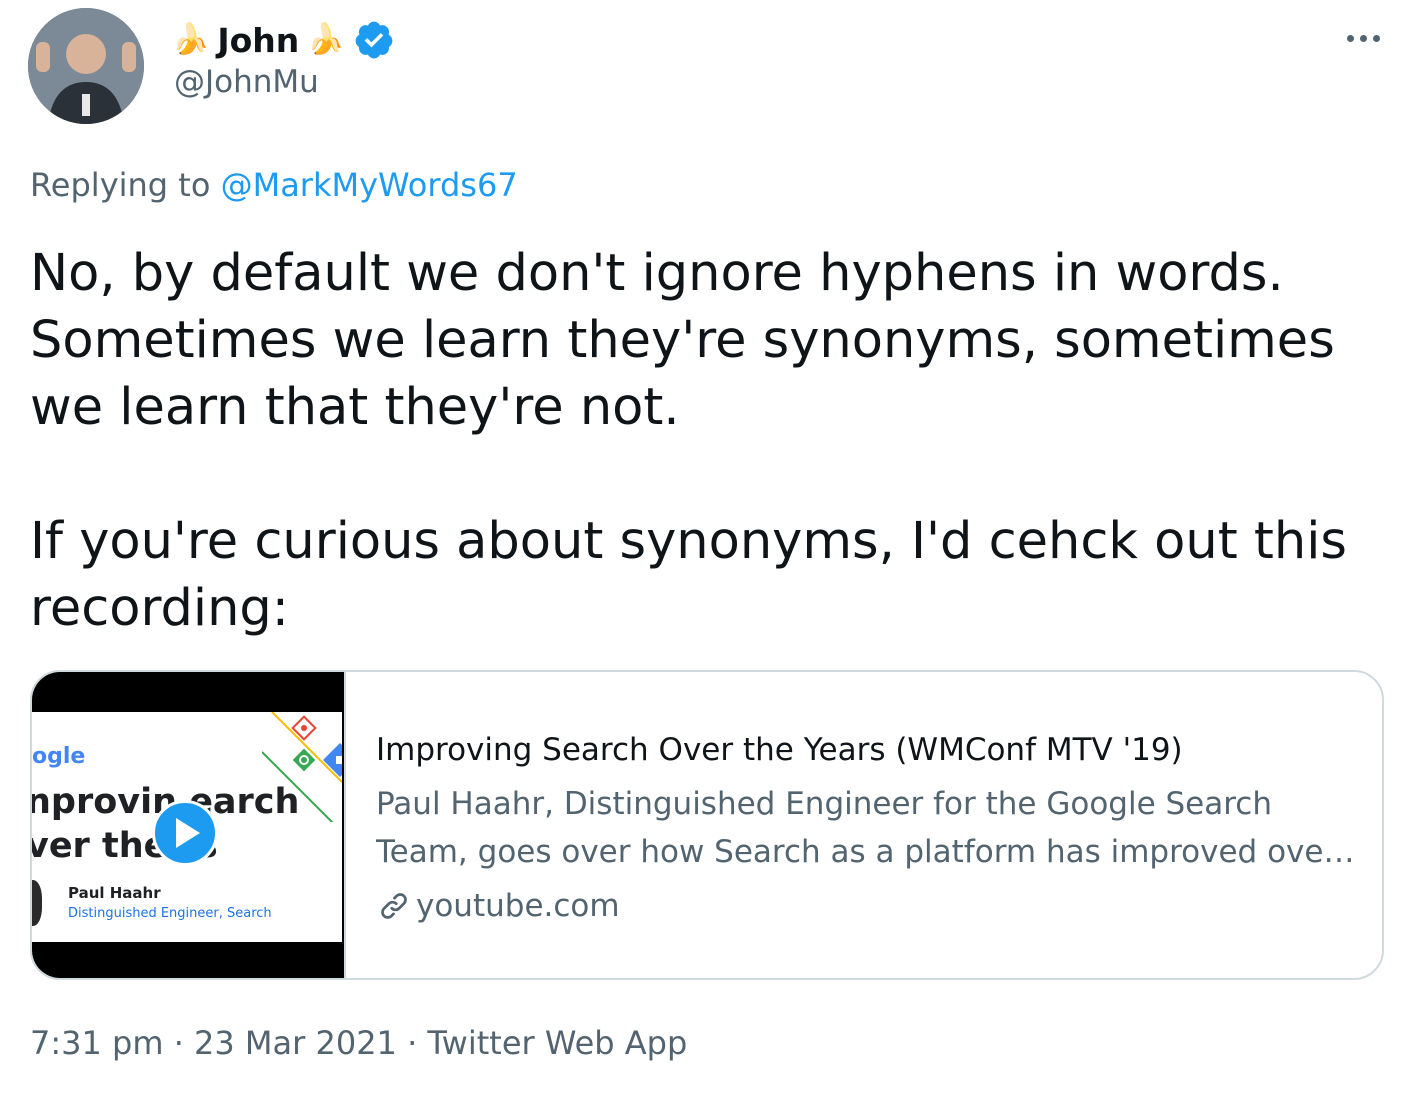 The width and height of the screenshot is (1413, 1099). I want to click on replying-prefix: Replying to, so click(120, 185).